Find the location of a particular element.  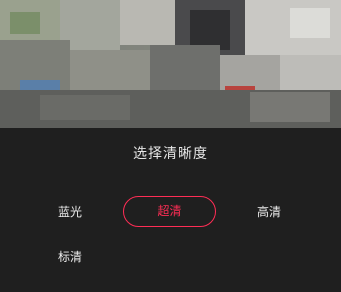

quality-option-super-hd: 超清 is located at coordinates (169, 211).